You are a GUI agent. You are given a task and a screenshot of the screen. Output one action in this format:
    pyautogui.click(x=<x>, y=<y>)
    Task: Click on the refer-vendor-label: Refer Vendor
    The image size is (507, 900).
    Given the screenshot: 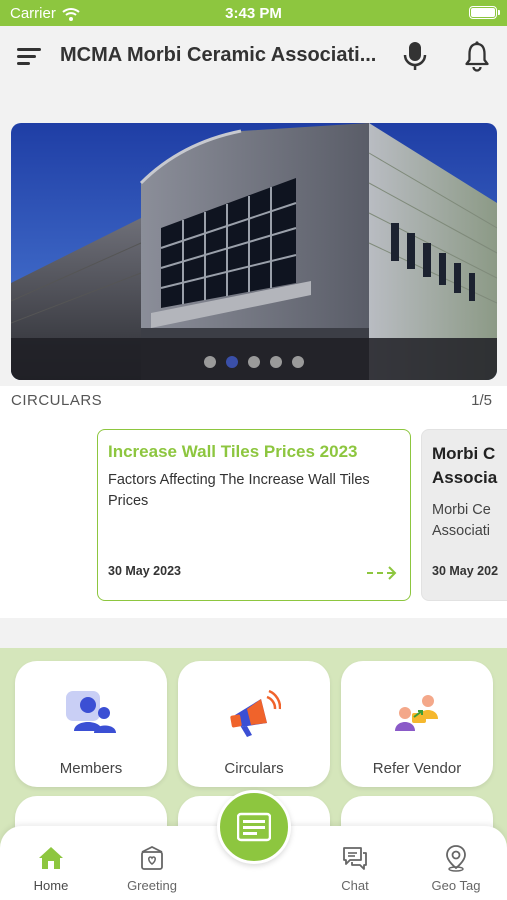 What is the action you would take?
    pyautogui.click(x=417, y=768)
    